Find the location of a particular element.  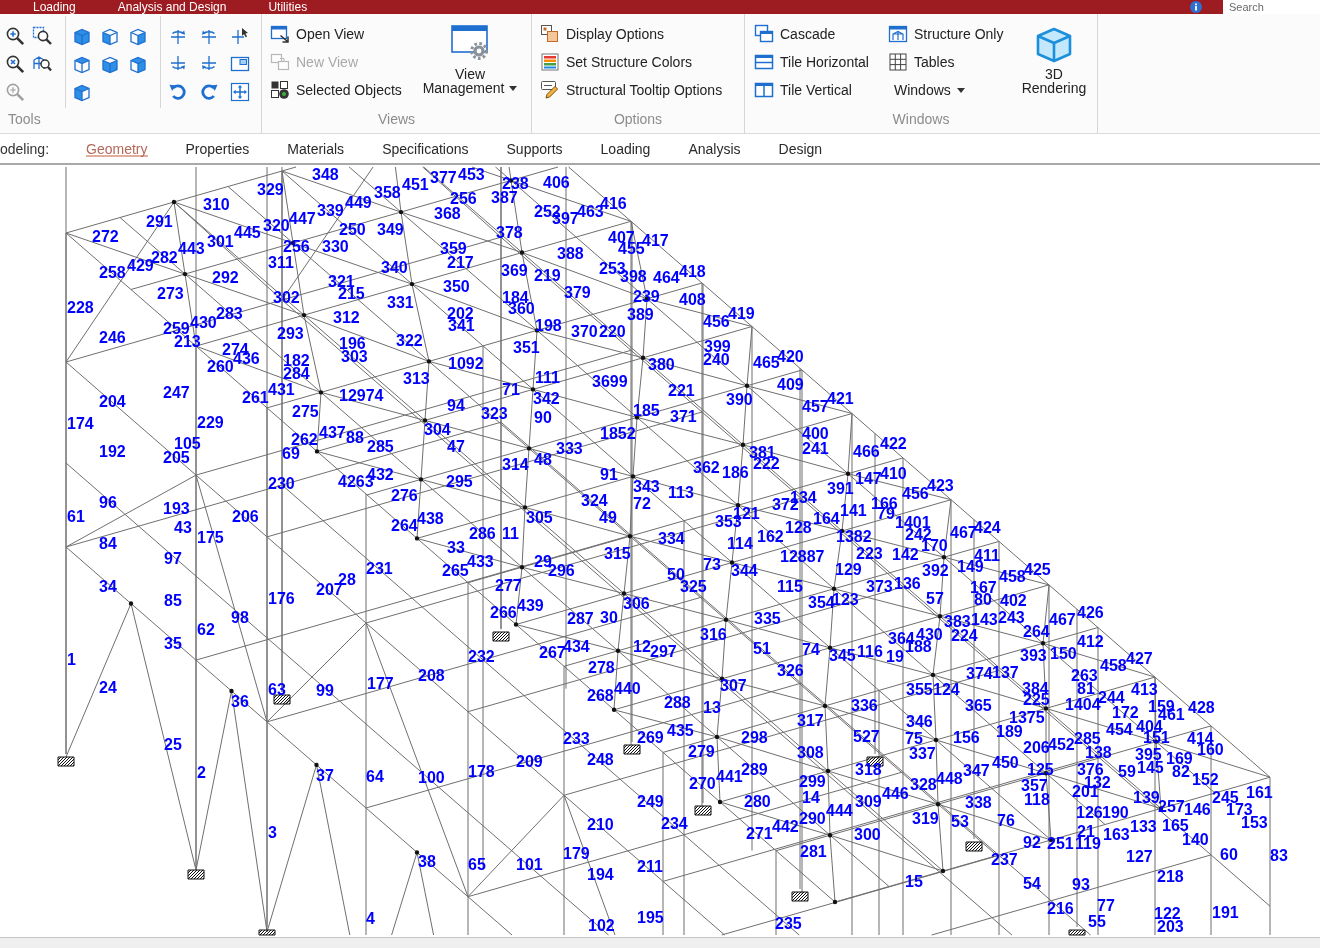

rotate-right-icon is located at coordinates (209, 92).